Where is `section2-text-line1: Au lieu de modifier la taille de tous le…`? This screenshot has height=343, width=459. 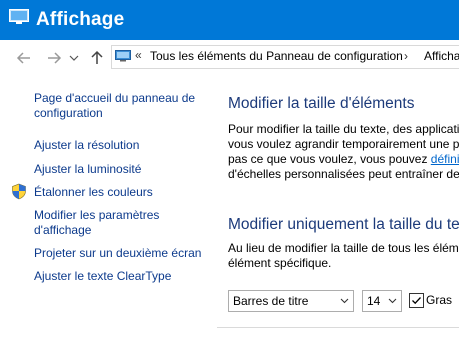 section2-text-line1: Au lieu de modifier la taille de tous le… is located at coordinates (343, 248).